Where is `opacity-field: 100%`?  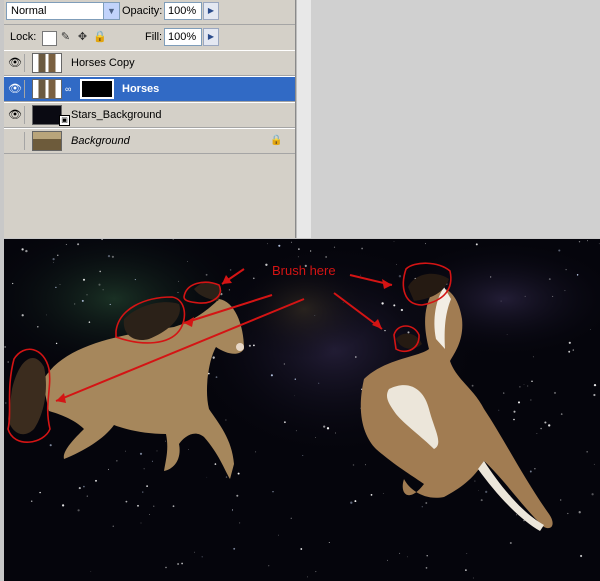 opacity-field: 100% is located at coordinates (183, 11).